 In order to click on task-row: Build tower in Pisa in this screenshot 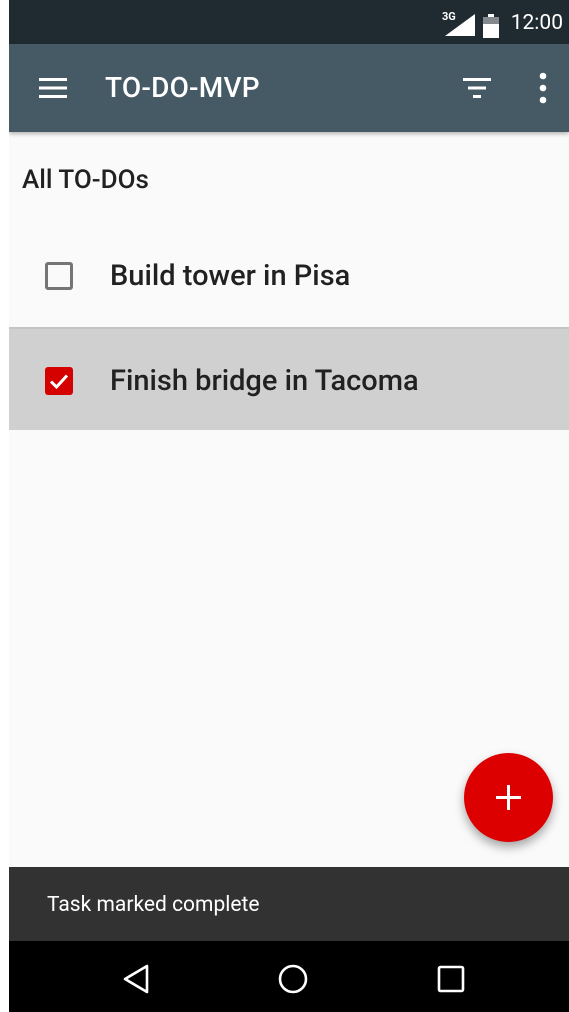, I will do `click(289, 275)`.